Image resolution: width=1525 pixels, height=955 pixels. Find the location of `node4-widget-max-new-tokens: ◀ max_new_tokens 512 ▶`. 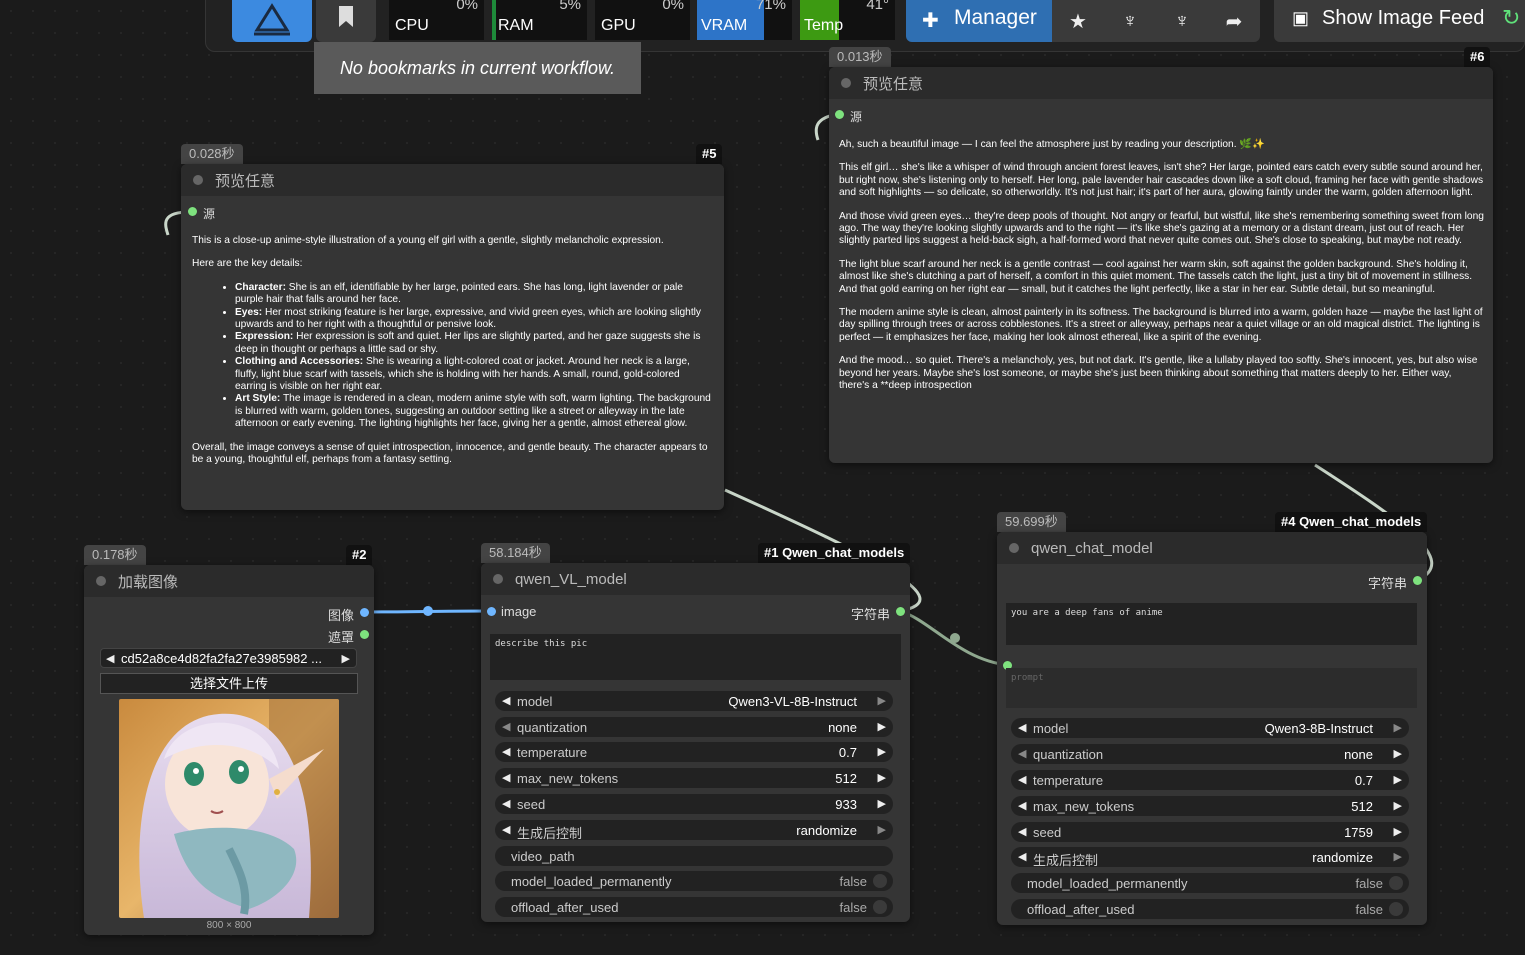

node4-widget-max-new-tokens: ◀ max_new_tokens 512 ▶ is located at coordinates (1210, 806).